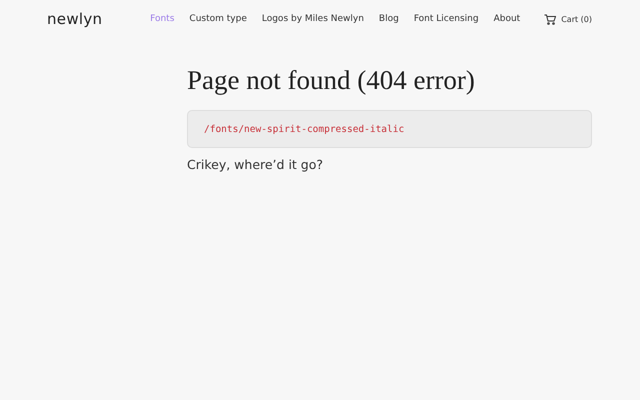  Describe the element at coordinates (507, 19) in the screenshot. I see `nav-link: About` at that location.